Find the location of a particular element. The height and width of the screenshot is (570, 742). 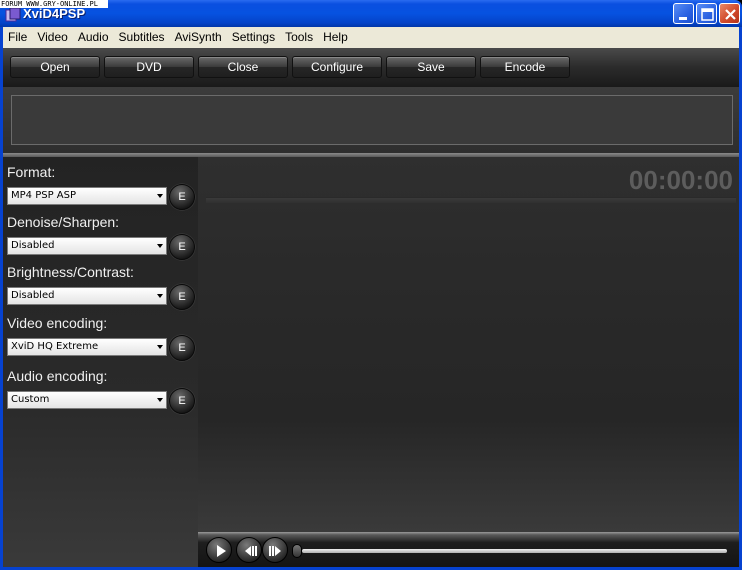

audio-encoding-edit-button: E is located at coordinates (182, 401).